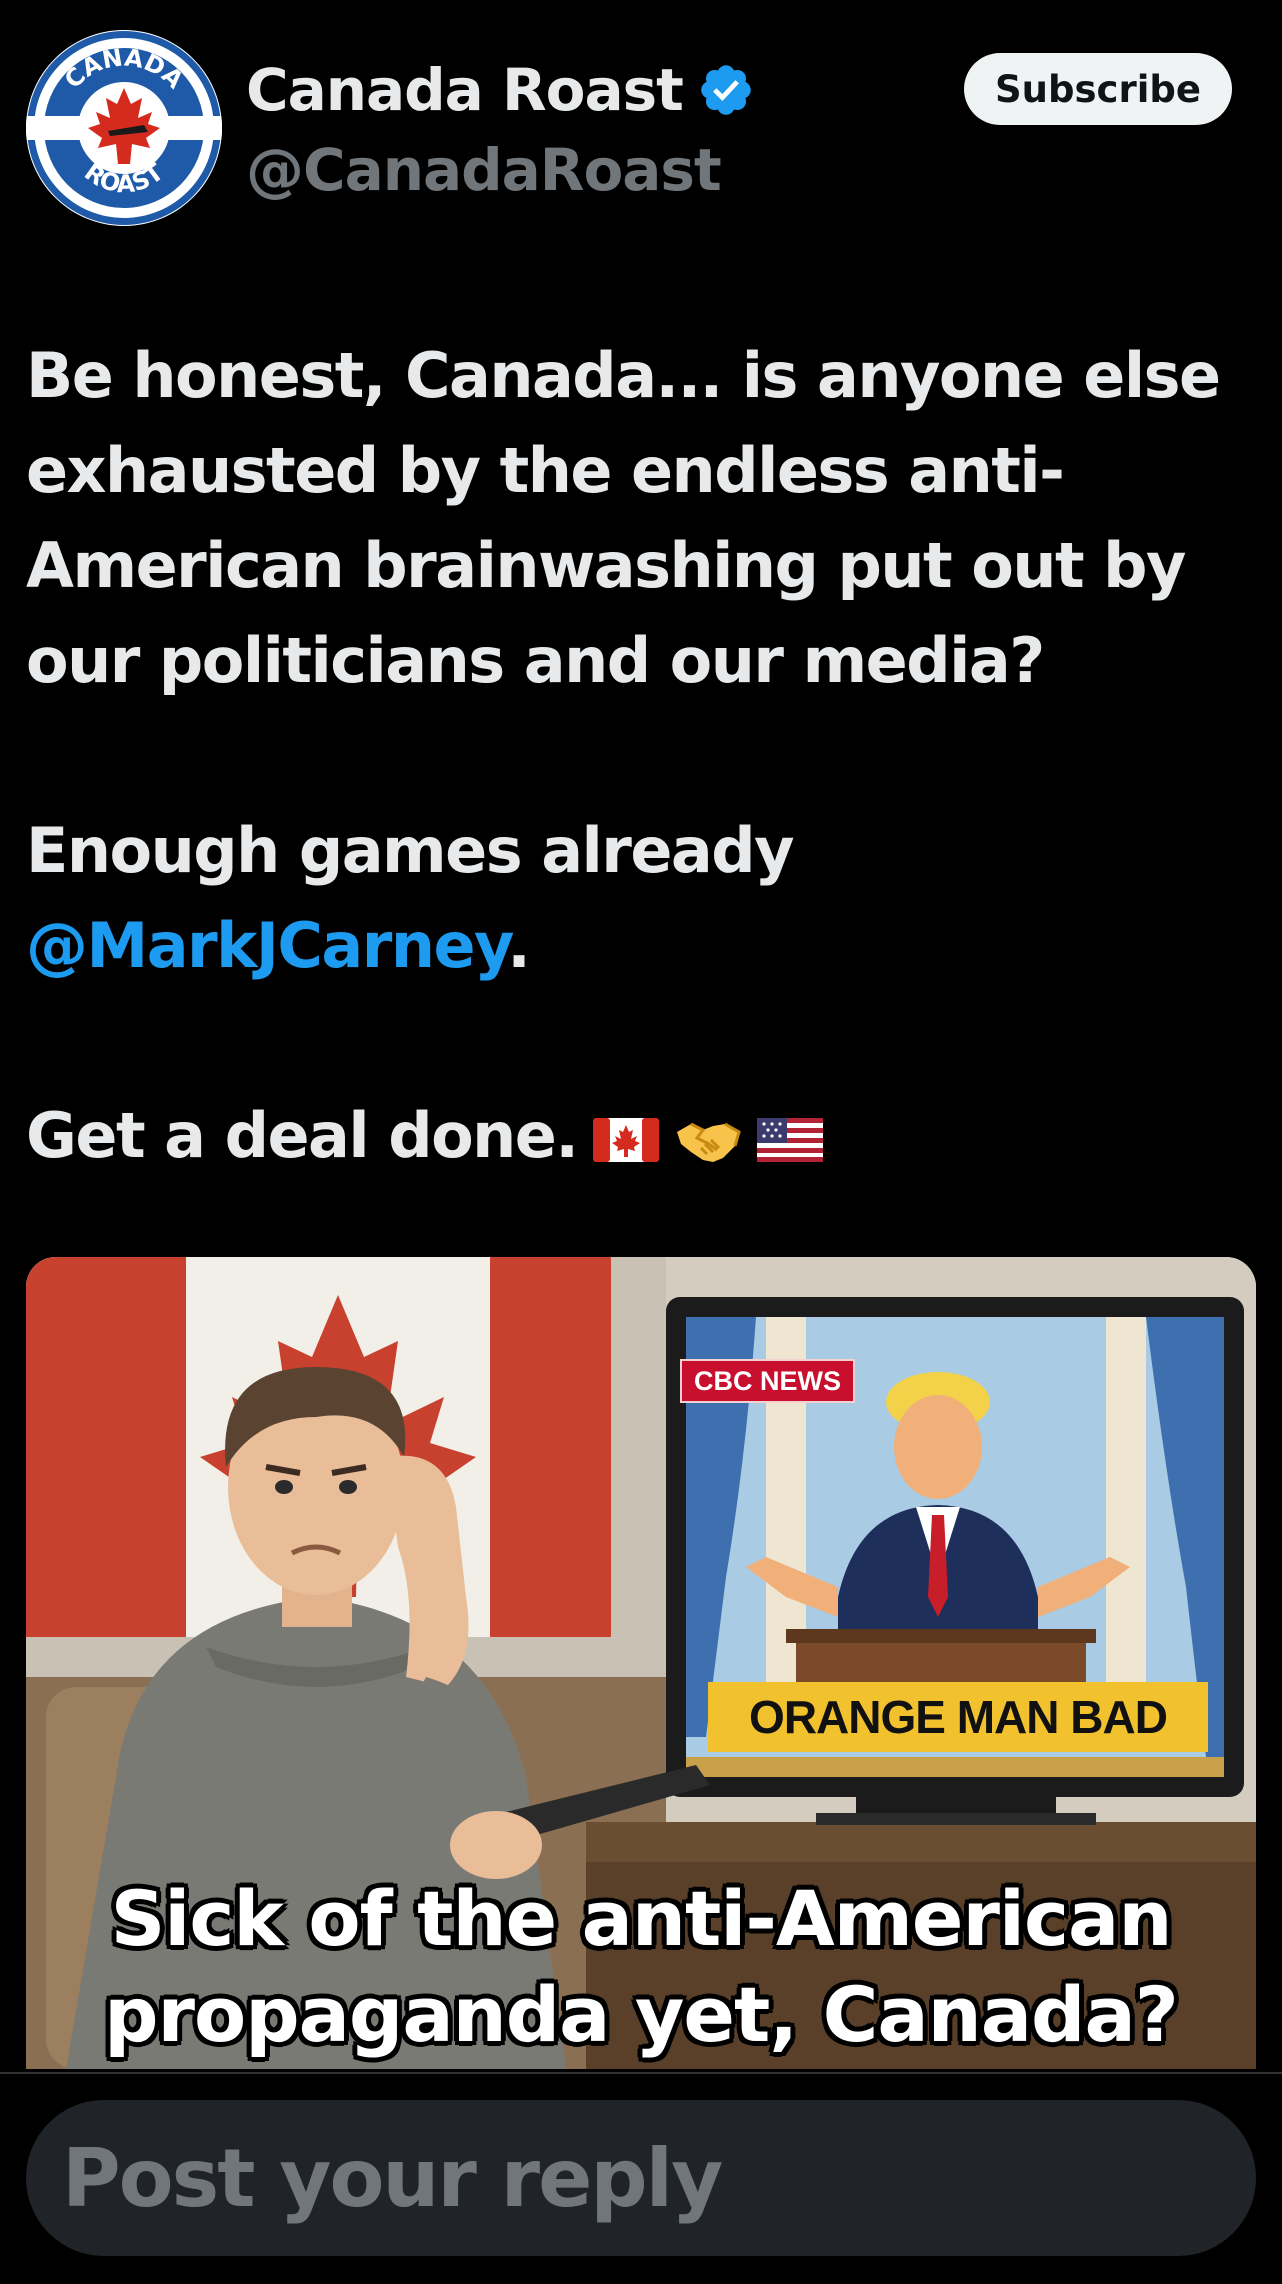 Image resolution: width=1282 pixels, height=2284 pixels. I want to click on image-caption-line-1: Sick of the anti-American, so click(641, 1918).